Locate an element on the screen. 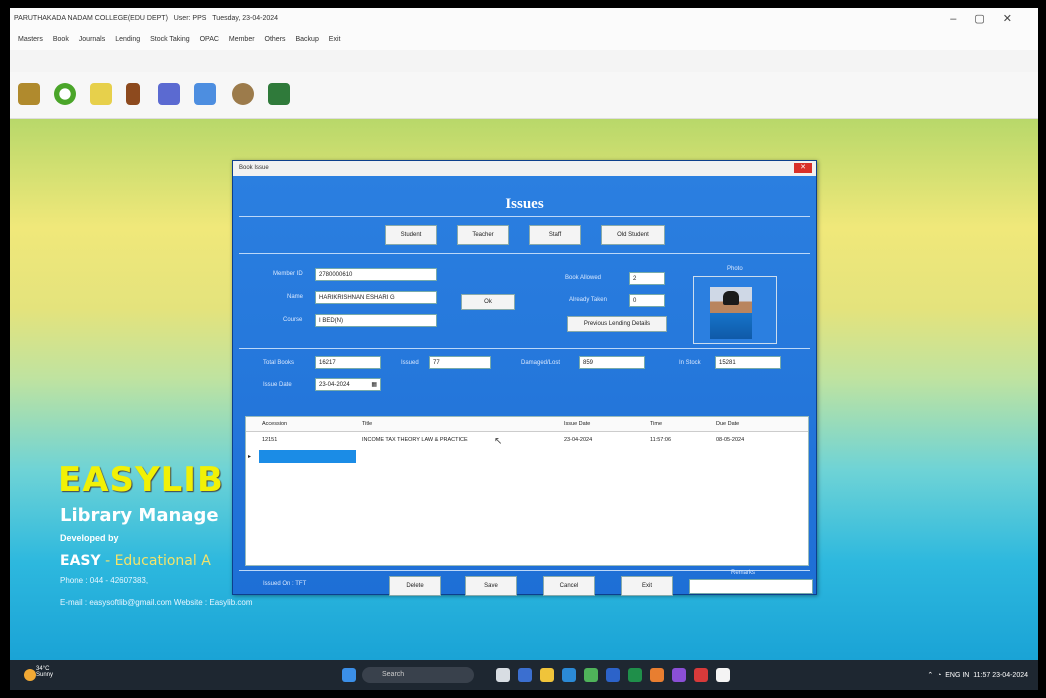 The width and height of the screenshot is (1046, 698). weather-desc: Sunny is located at coordinates (45, 675).